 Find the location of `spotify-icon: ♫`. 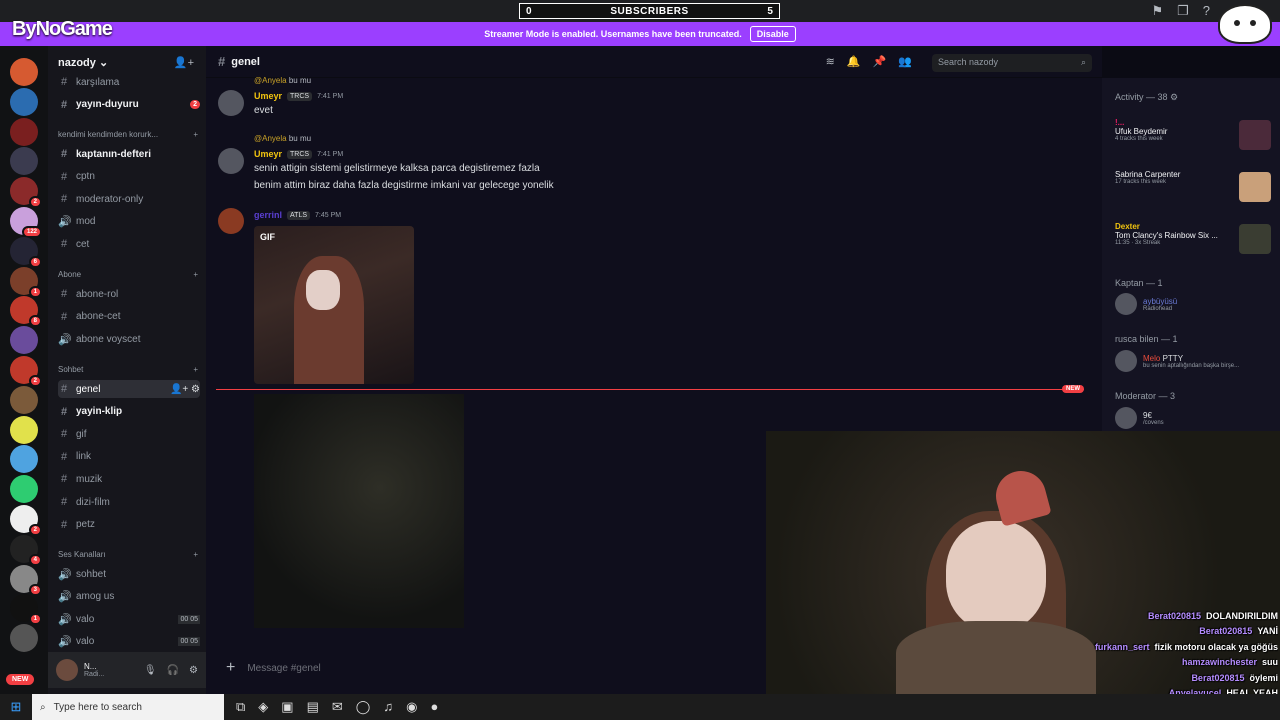

spotify-icon: ♫ is located at coordinates (388, 707).